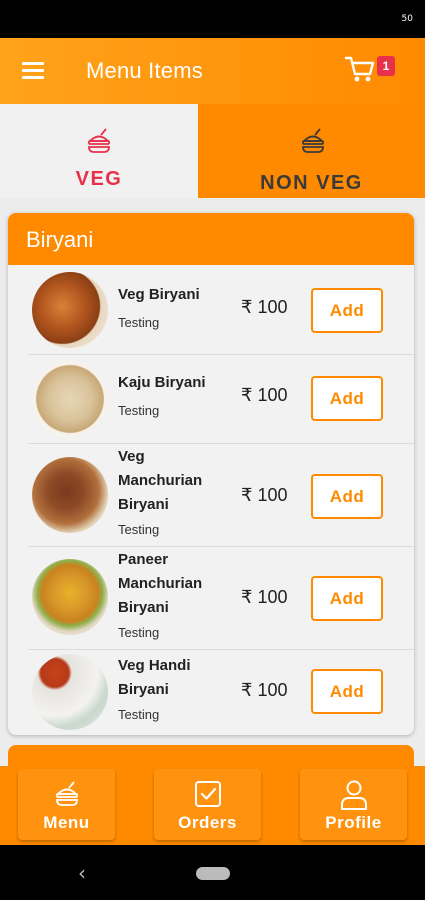 The image size is (425, 900). What do you see at coordinates (211, 310) in the screenshot?
I see `list-item: Veg Biryani Testing ₹ 100 Add` at bounding box center [211, 310].